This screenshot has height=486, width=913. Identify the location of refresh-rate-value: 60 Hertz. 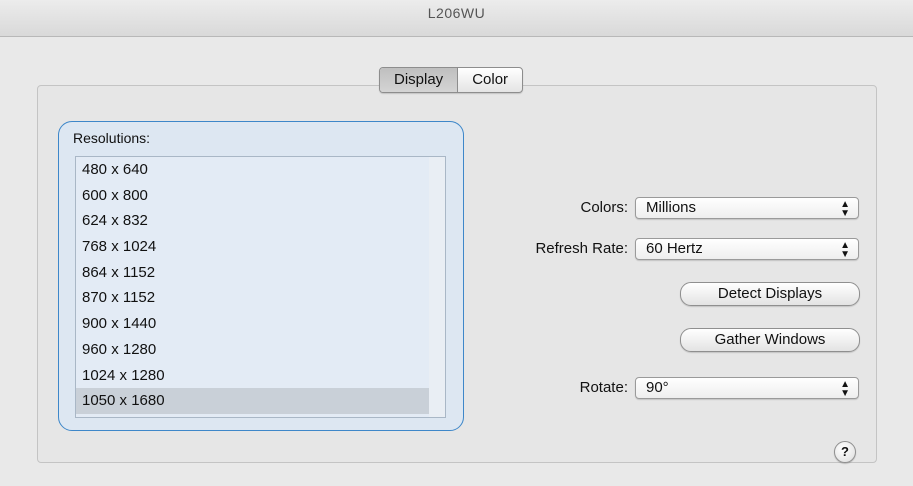
(674, 248).